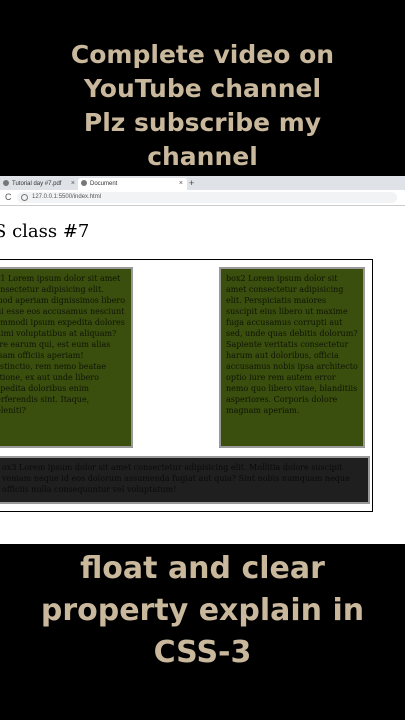 The width and height of the screenshot is (405, 720). I want to click on caption-line: channel, so click(202, 156).